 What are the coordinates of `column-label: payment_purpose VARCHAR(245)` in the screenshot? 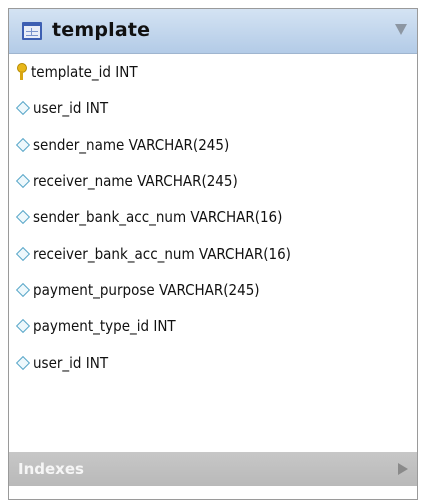 It's located at (146, 289).